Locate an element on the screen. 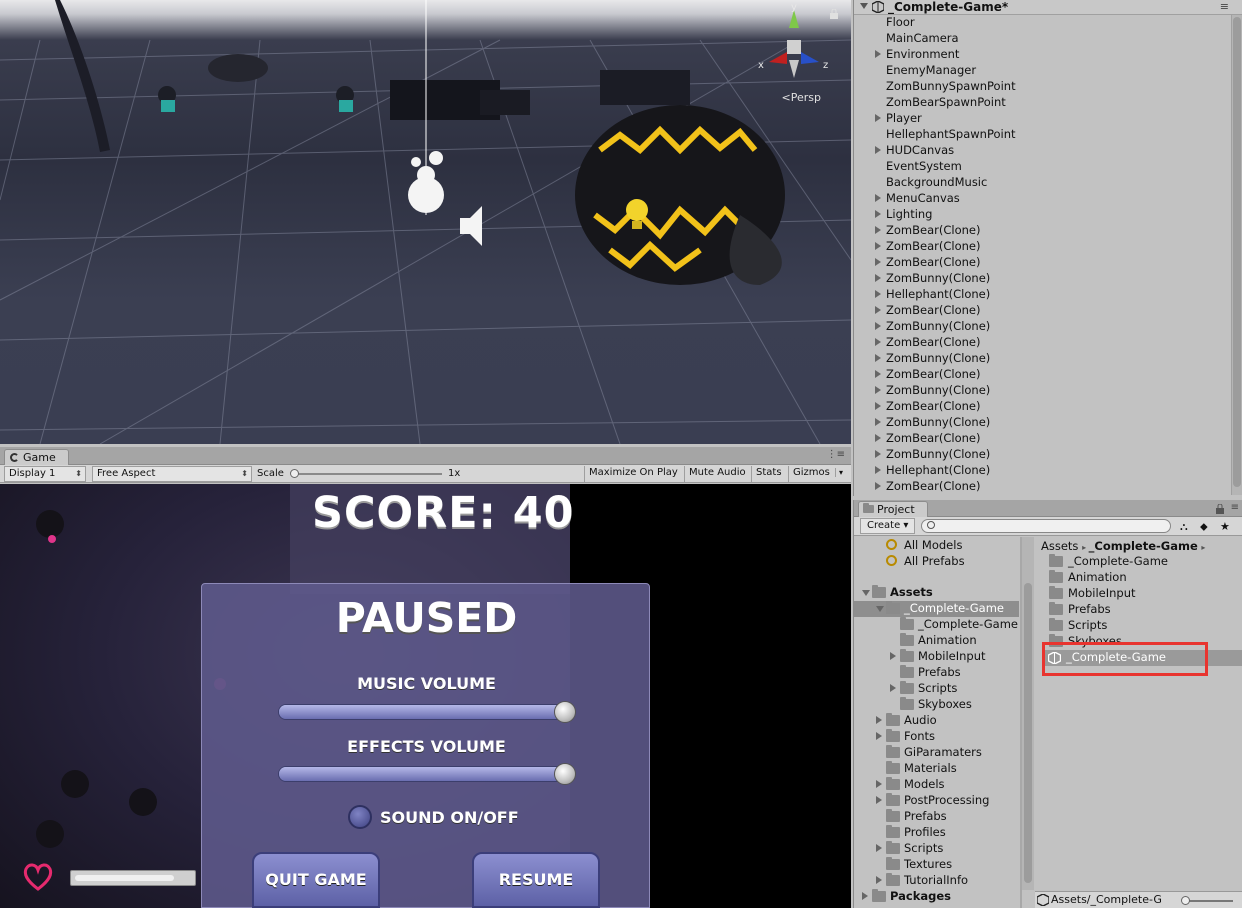  create-button: Create ▾ is located at coordinates (888, 526).